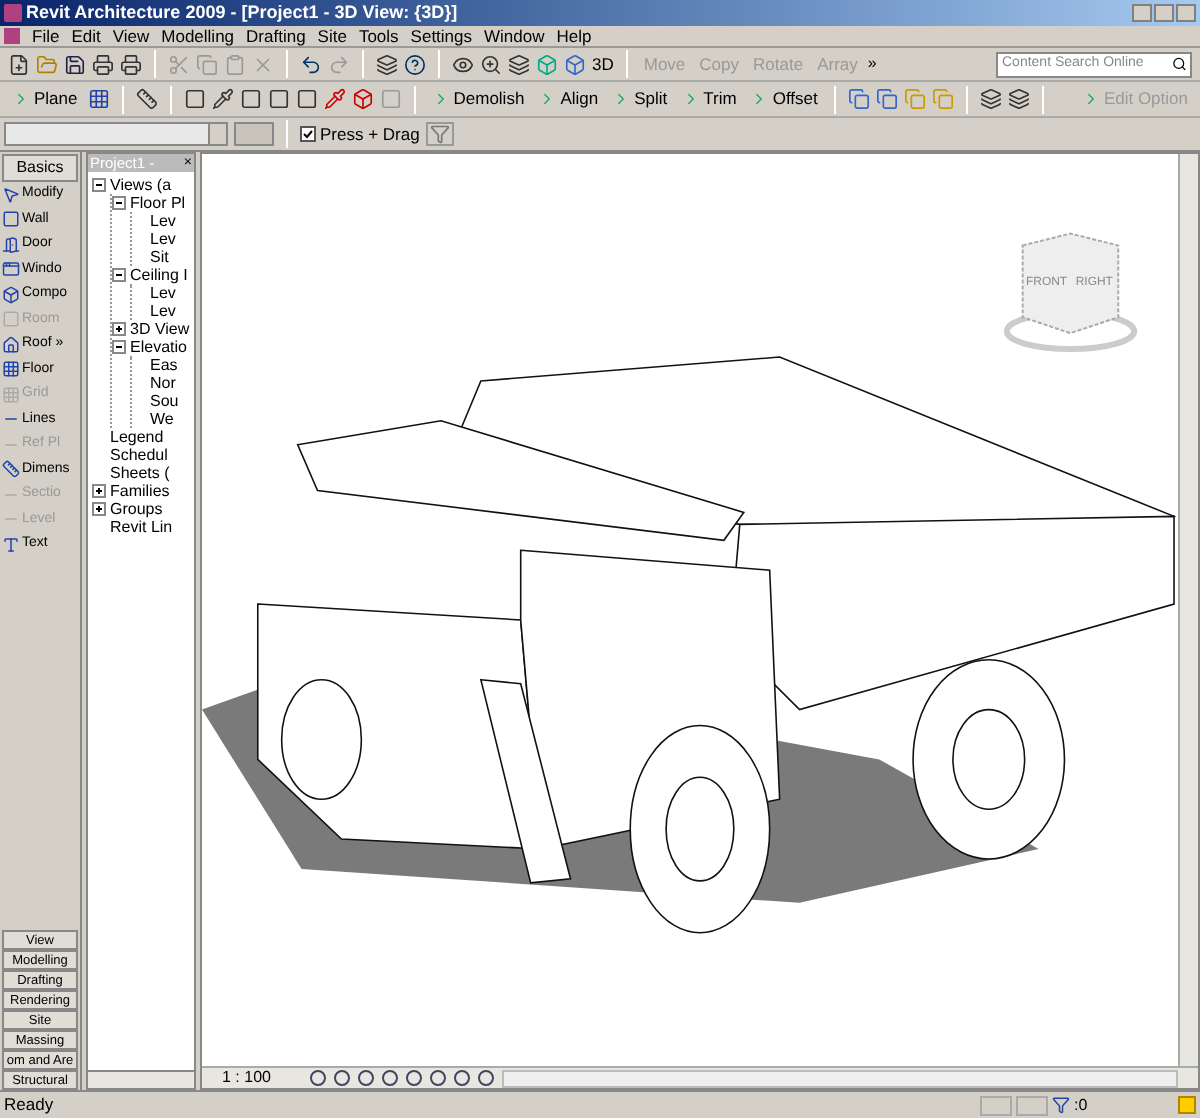 The image size is (1200, 1118). Describe the element at coordinates (478, 99) in the screenshot. I see `tool-button: Demolish` at that location.